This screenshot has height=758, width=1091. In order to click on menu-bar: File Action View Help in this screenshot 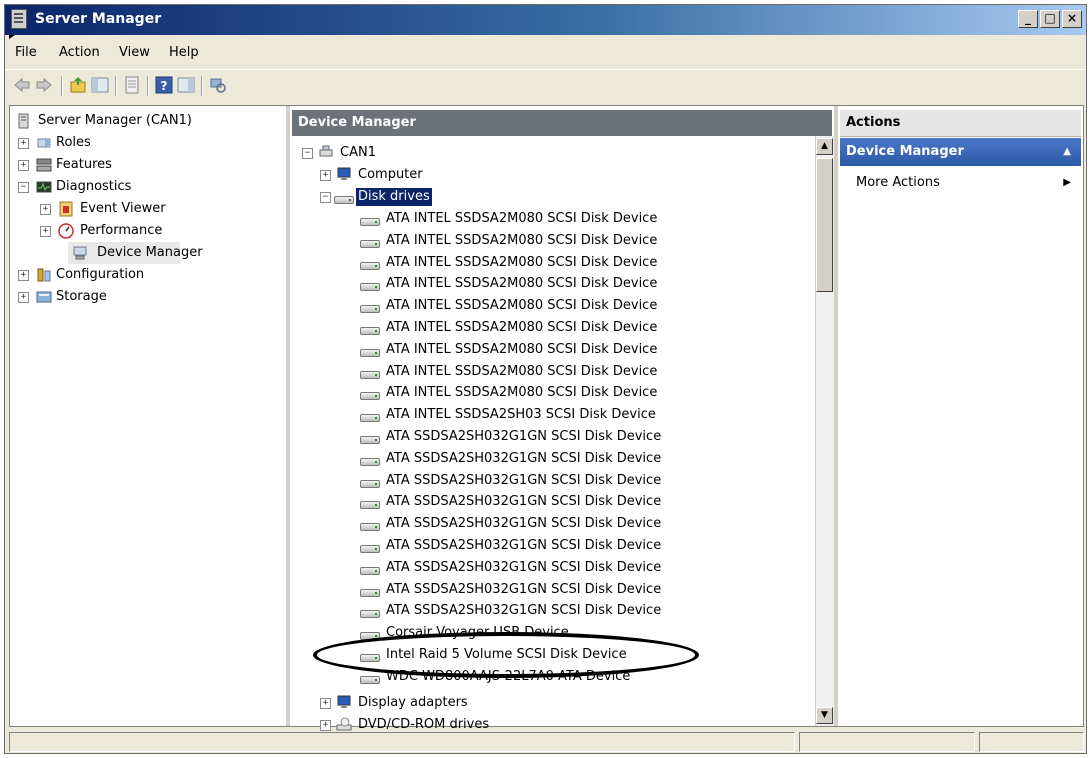, I will do `click(545, 53)`.